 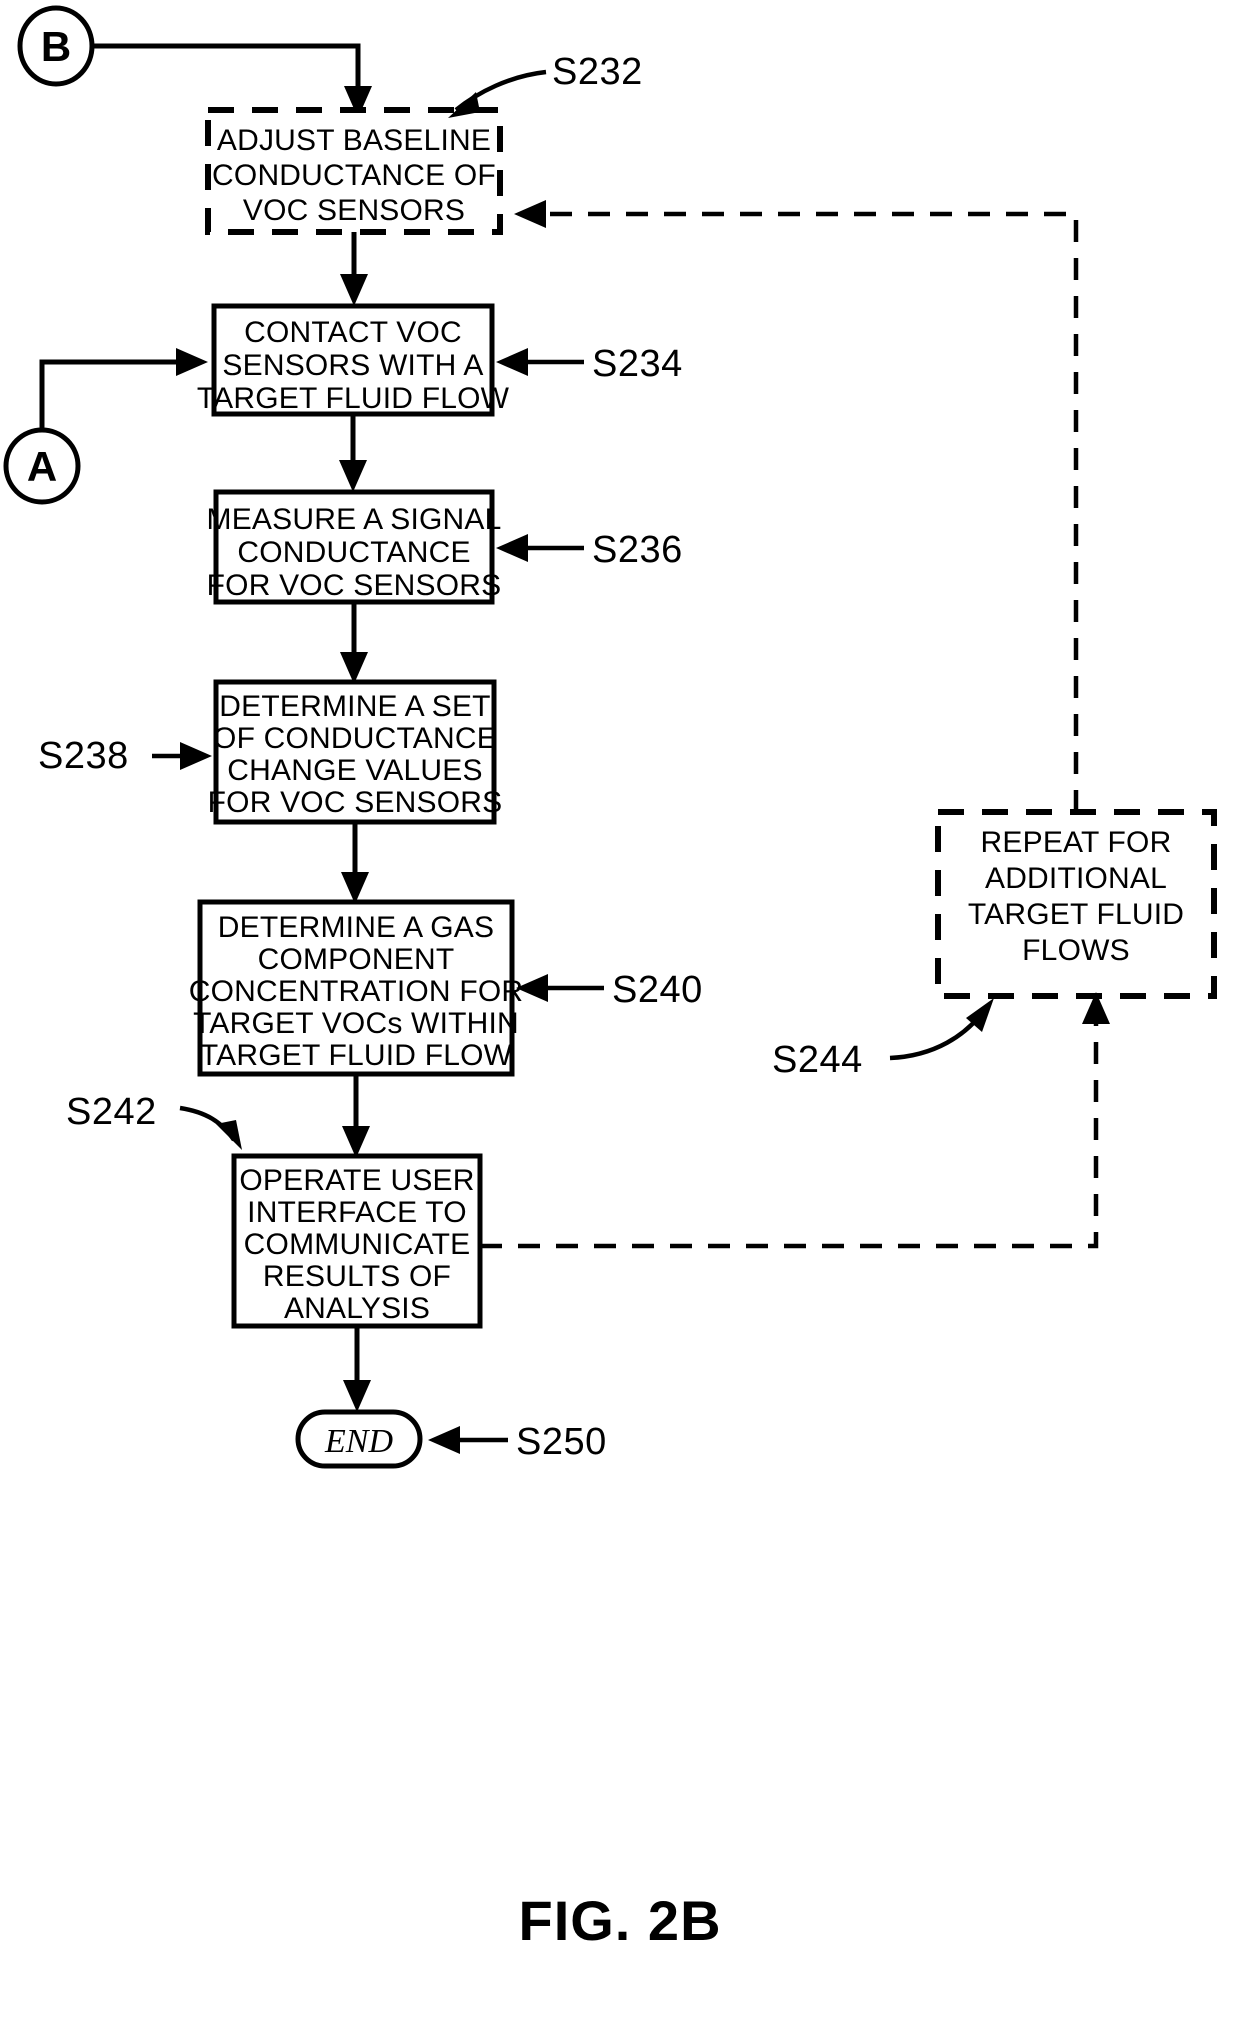 I want to click on step-s242-line-5: ANALYSIS, so click(x=357, y=1308).